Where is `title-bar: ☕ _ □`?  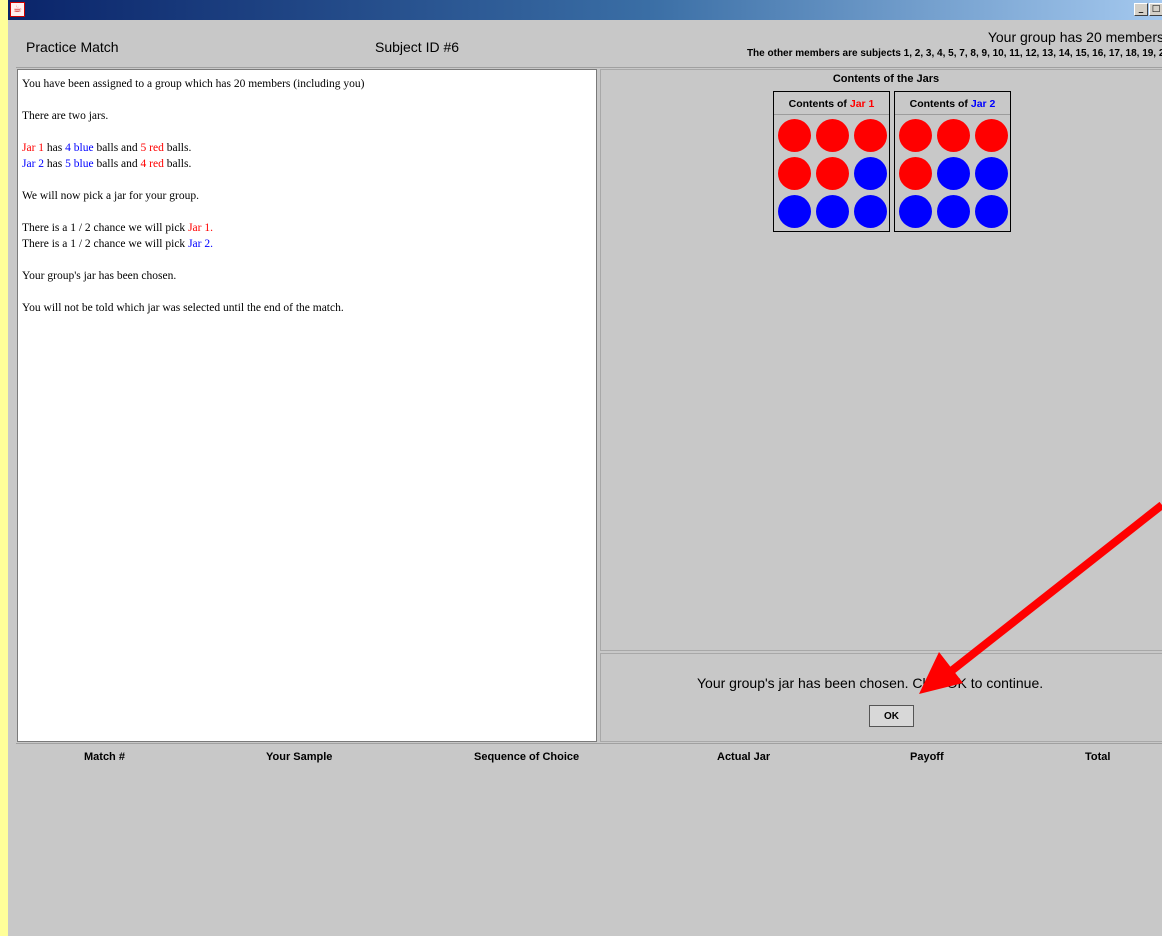 title-bar: ☕ _ □ is located at coordinates (585, 10).